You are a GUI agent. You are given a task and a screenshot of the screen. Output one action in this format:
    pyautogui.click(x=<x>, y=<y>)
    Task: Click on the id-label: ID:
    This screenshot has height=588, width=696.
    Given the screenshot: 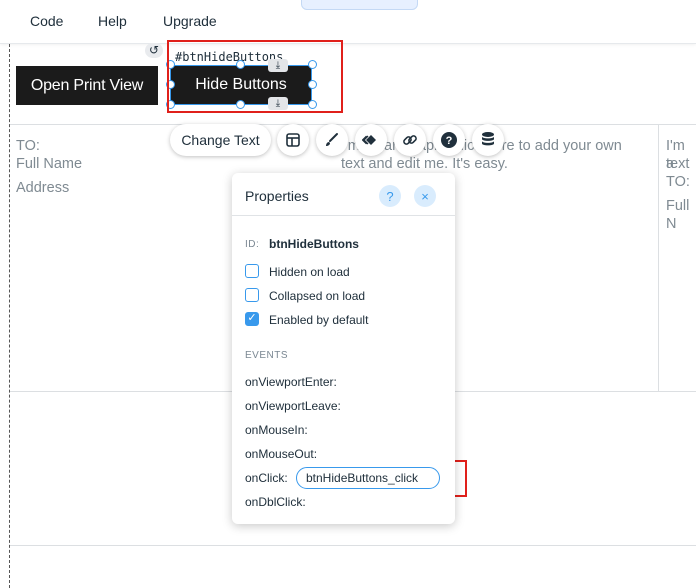 What is the action you would take?
    pyautogui.click(x=252, y=244)
    